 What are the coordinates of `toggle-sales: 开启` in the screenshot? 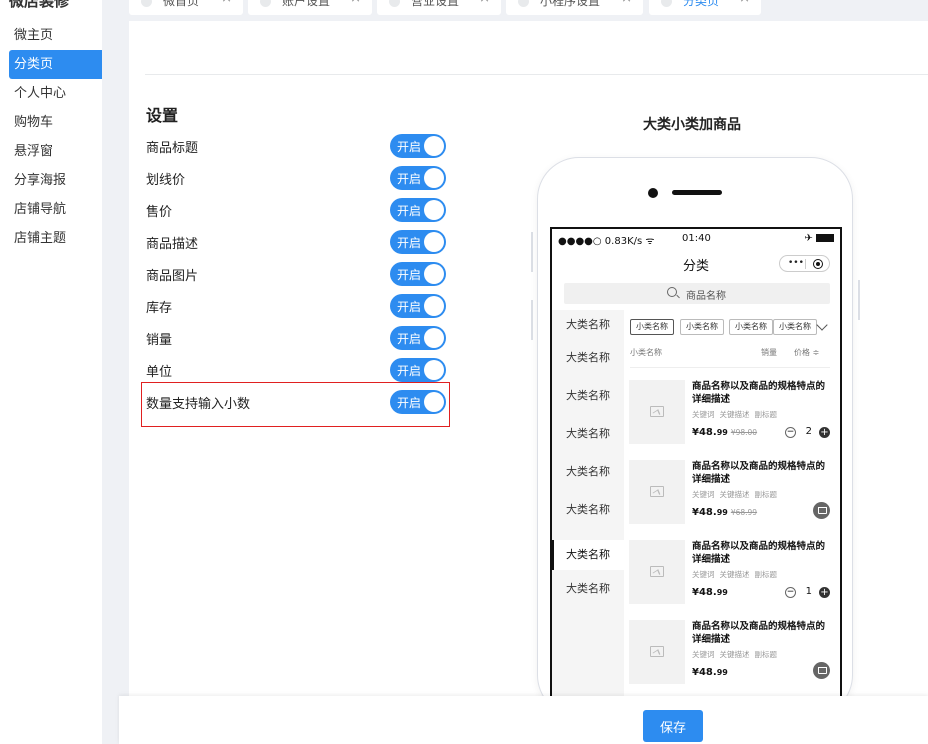 It's located at (418, 338).